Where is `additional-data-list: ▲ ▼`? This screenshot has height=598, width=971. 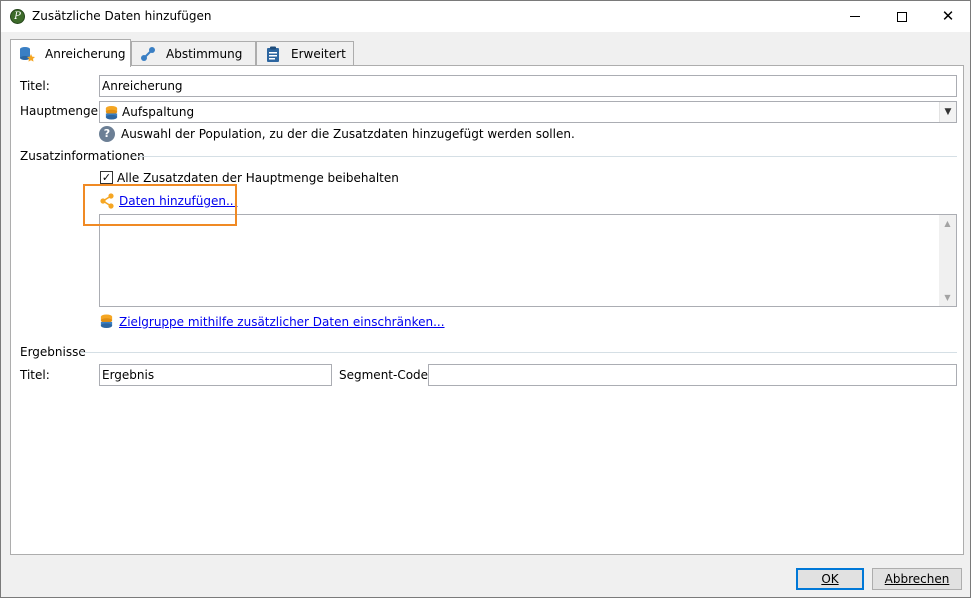
additional-data-list: ▲ ▼ is located at coordinates (528, 260).